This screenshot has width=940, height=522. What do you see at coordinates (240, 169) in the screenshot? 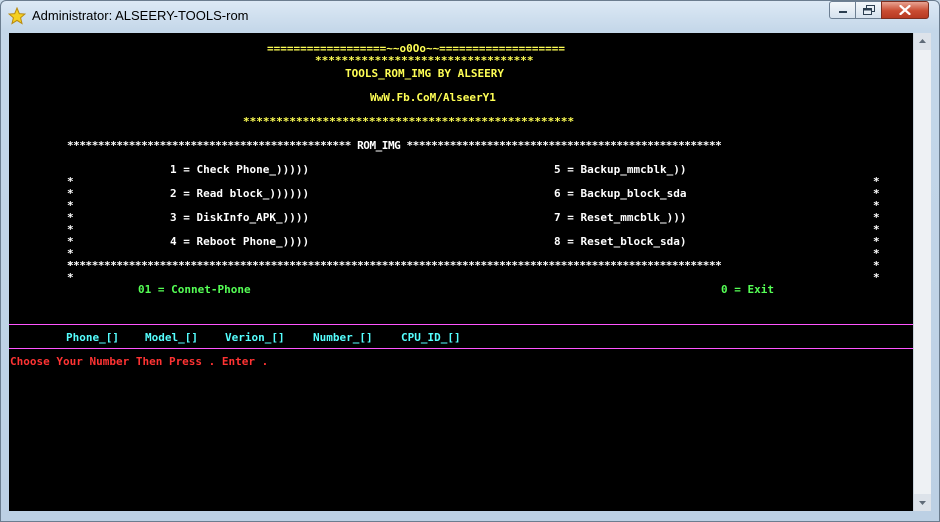
I see `menu-item-1: 1 = Check Phone_)))))` at bounding box center [240, 169].